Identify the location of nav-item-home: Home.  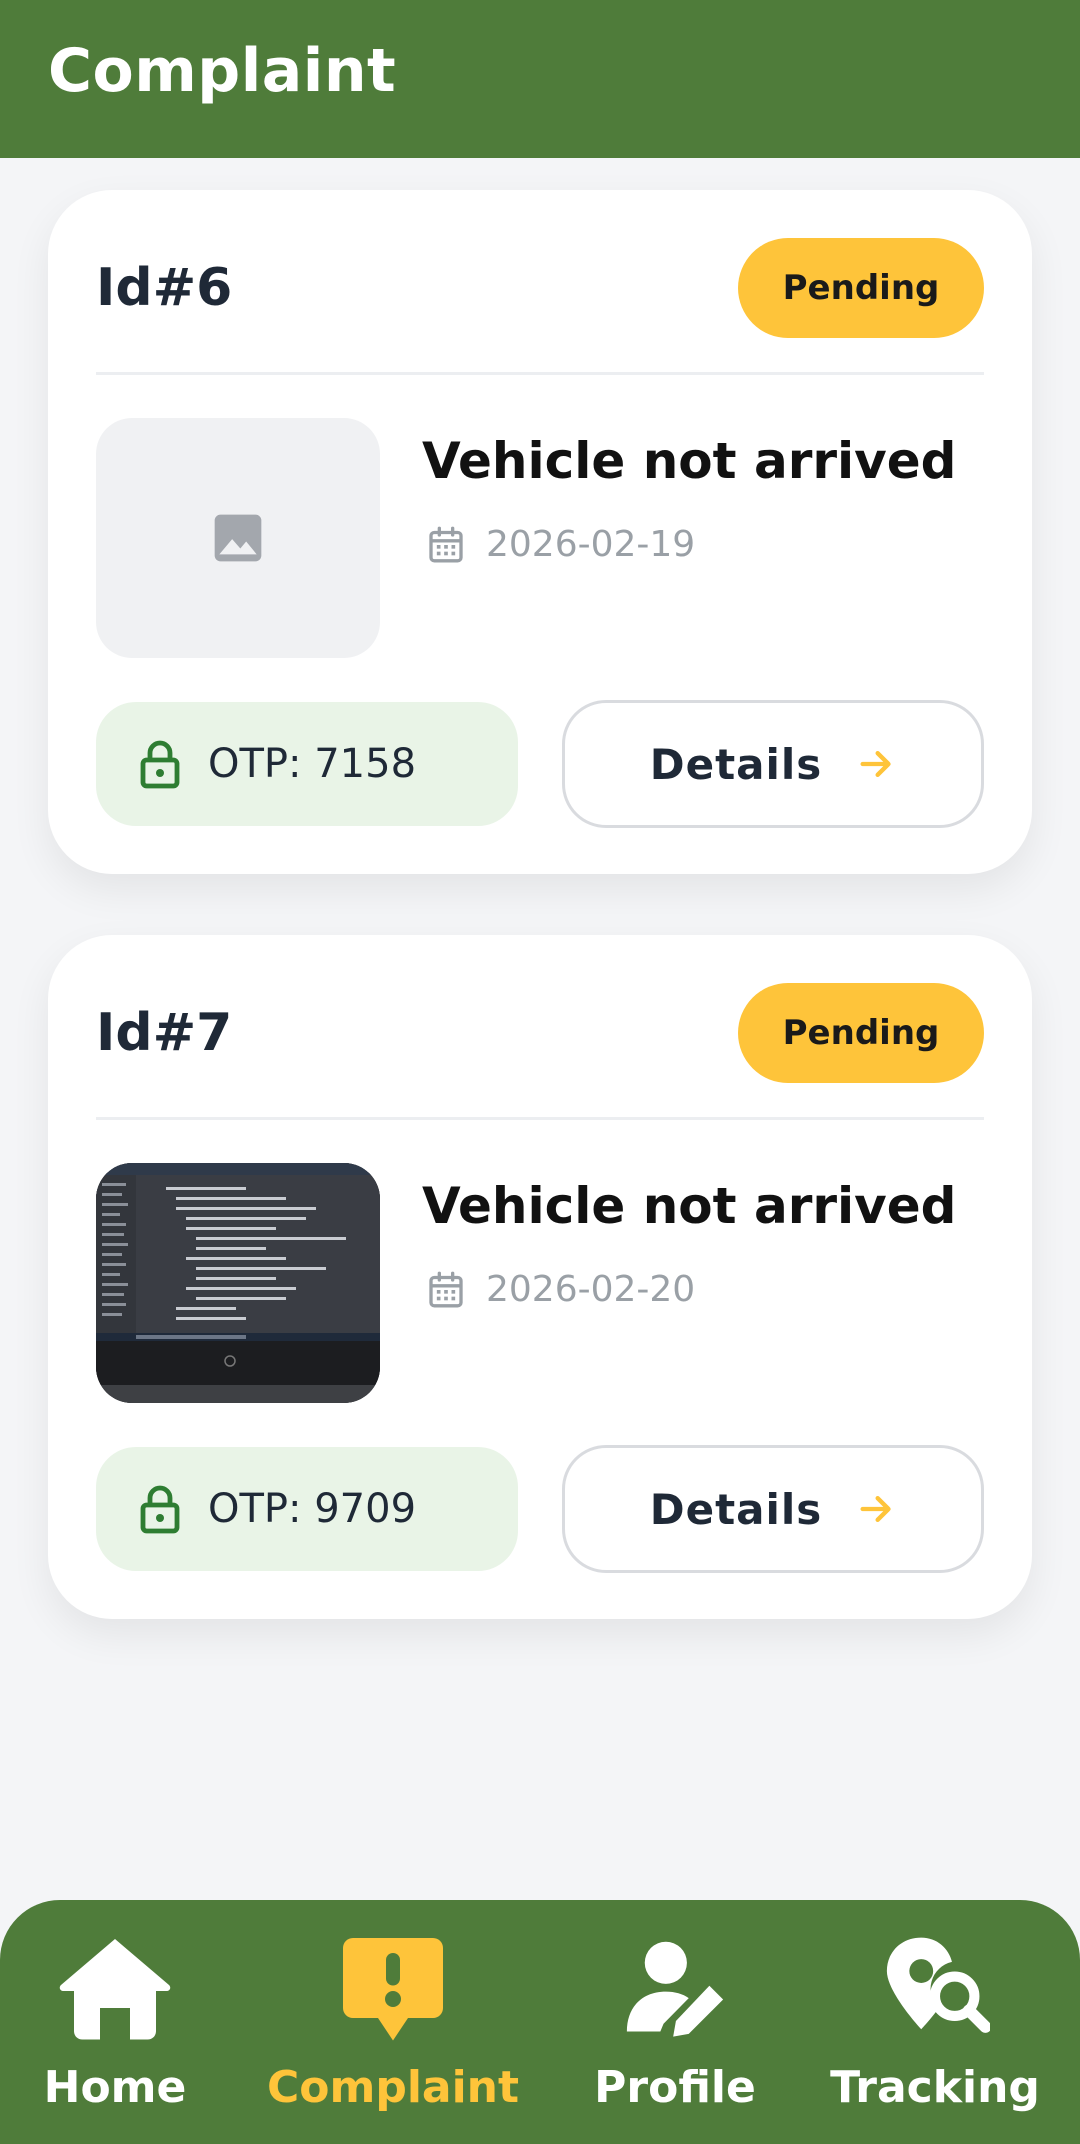
(115, 2022).